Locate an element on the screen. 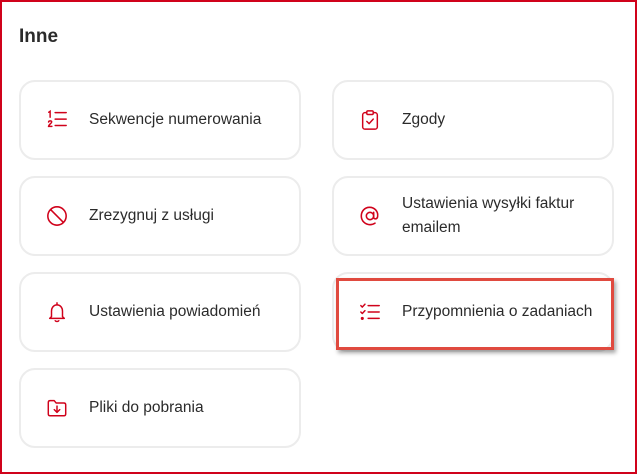 The image size is (637, 474). tile-label: Pliki do pobrania is located at coordinates (146, 407).